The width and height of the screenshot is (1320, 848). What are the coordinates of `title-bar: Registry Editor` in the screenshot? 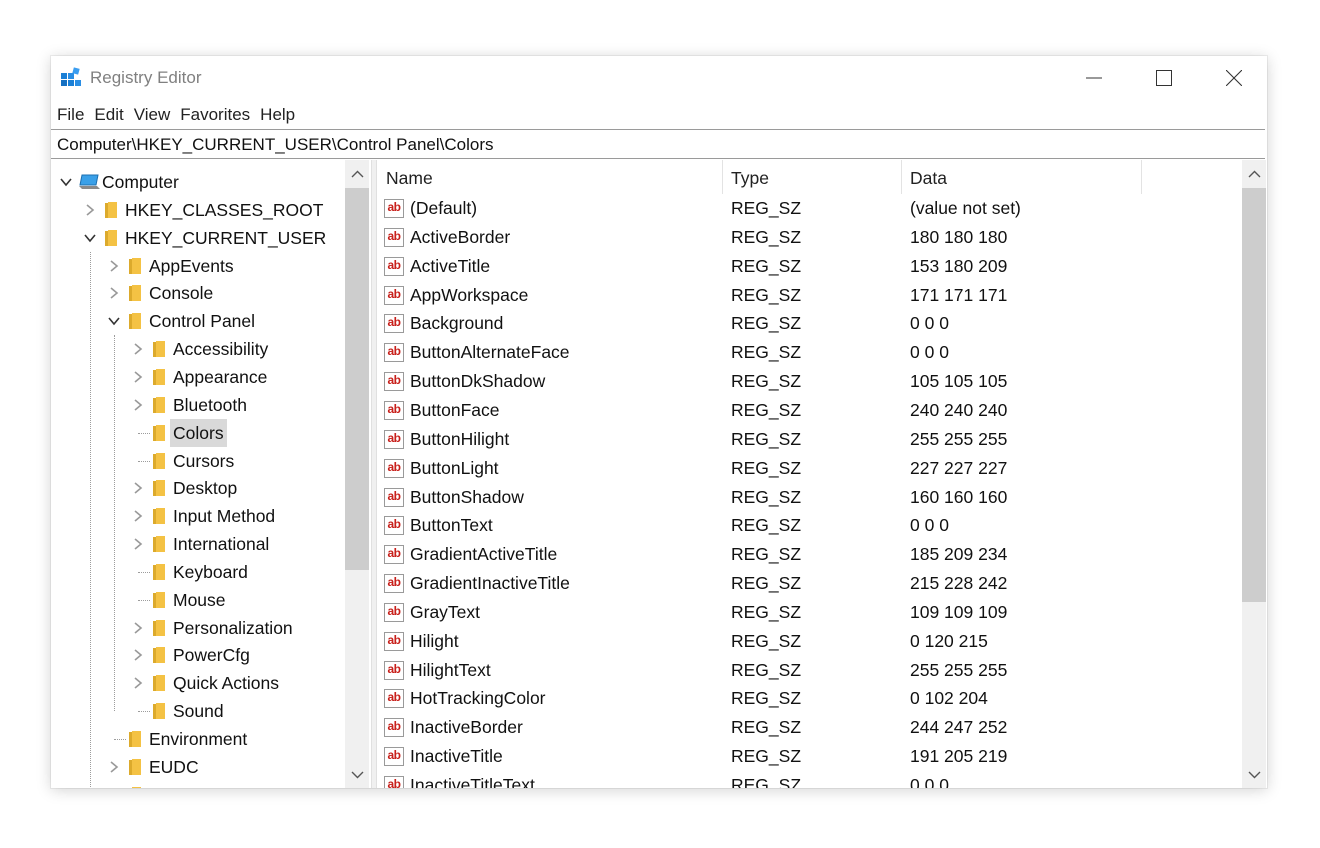 It's located at (659, 78).